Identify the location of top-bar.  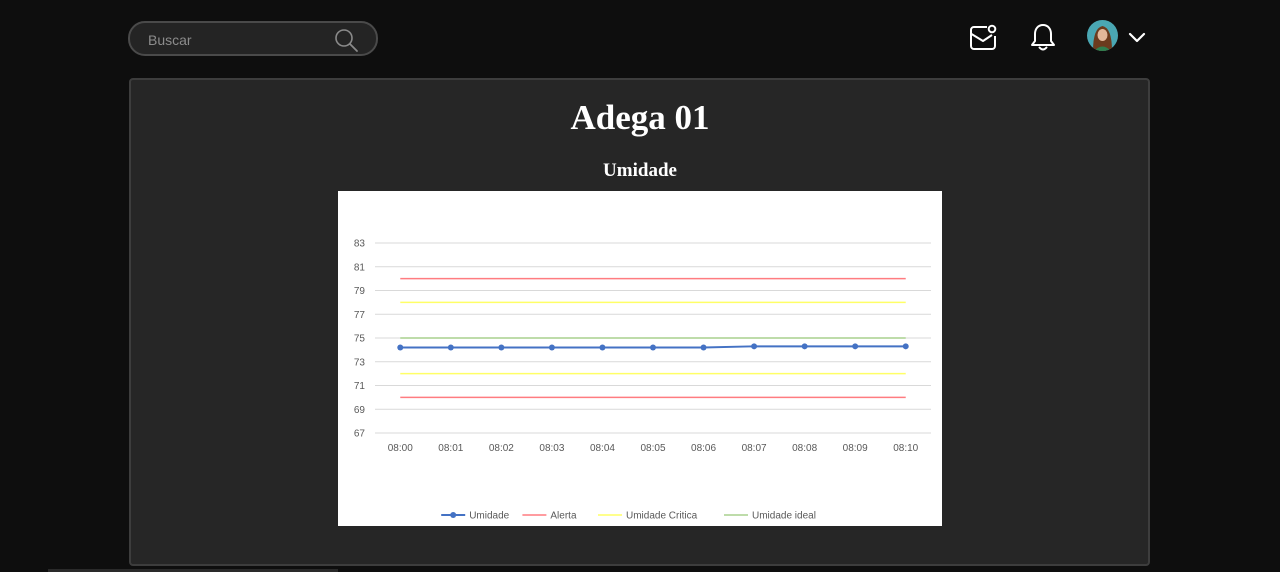
(640, 39).